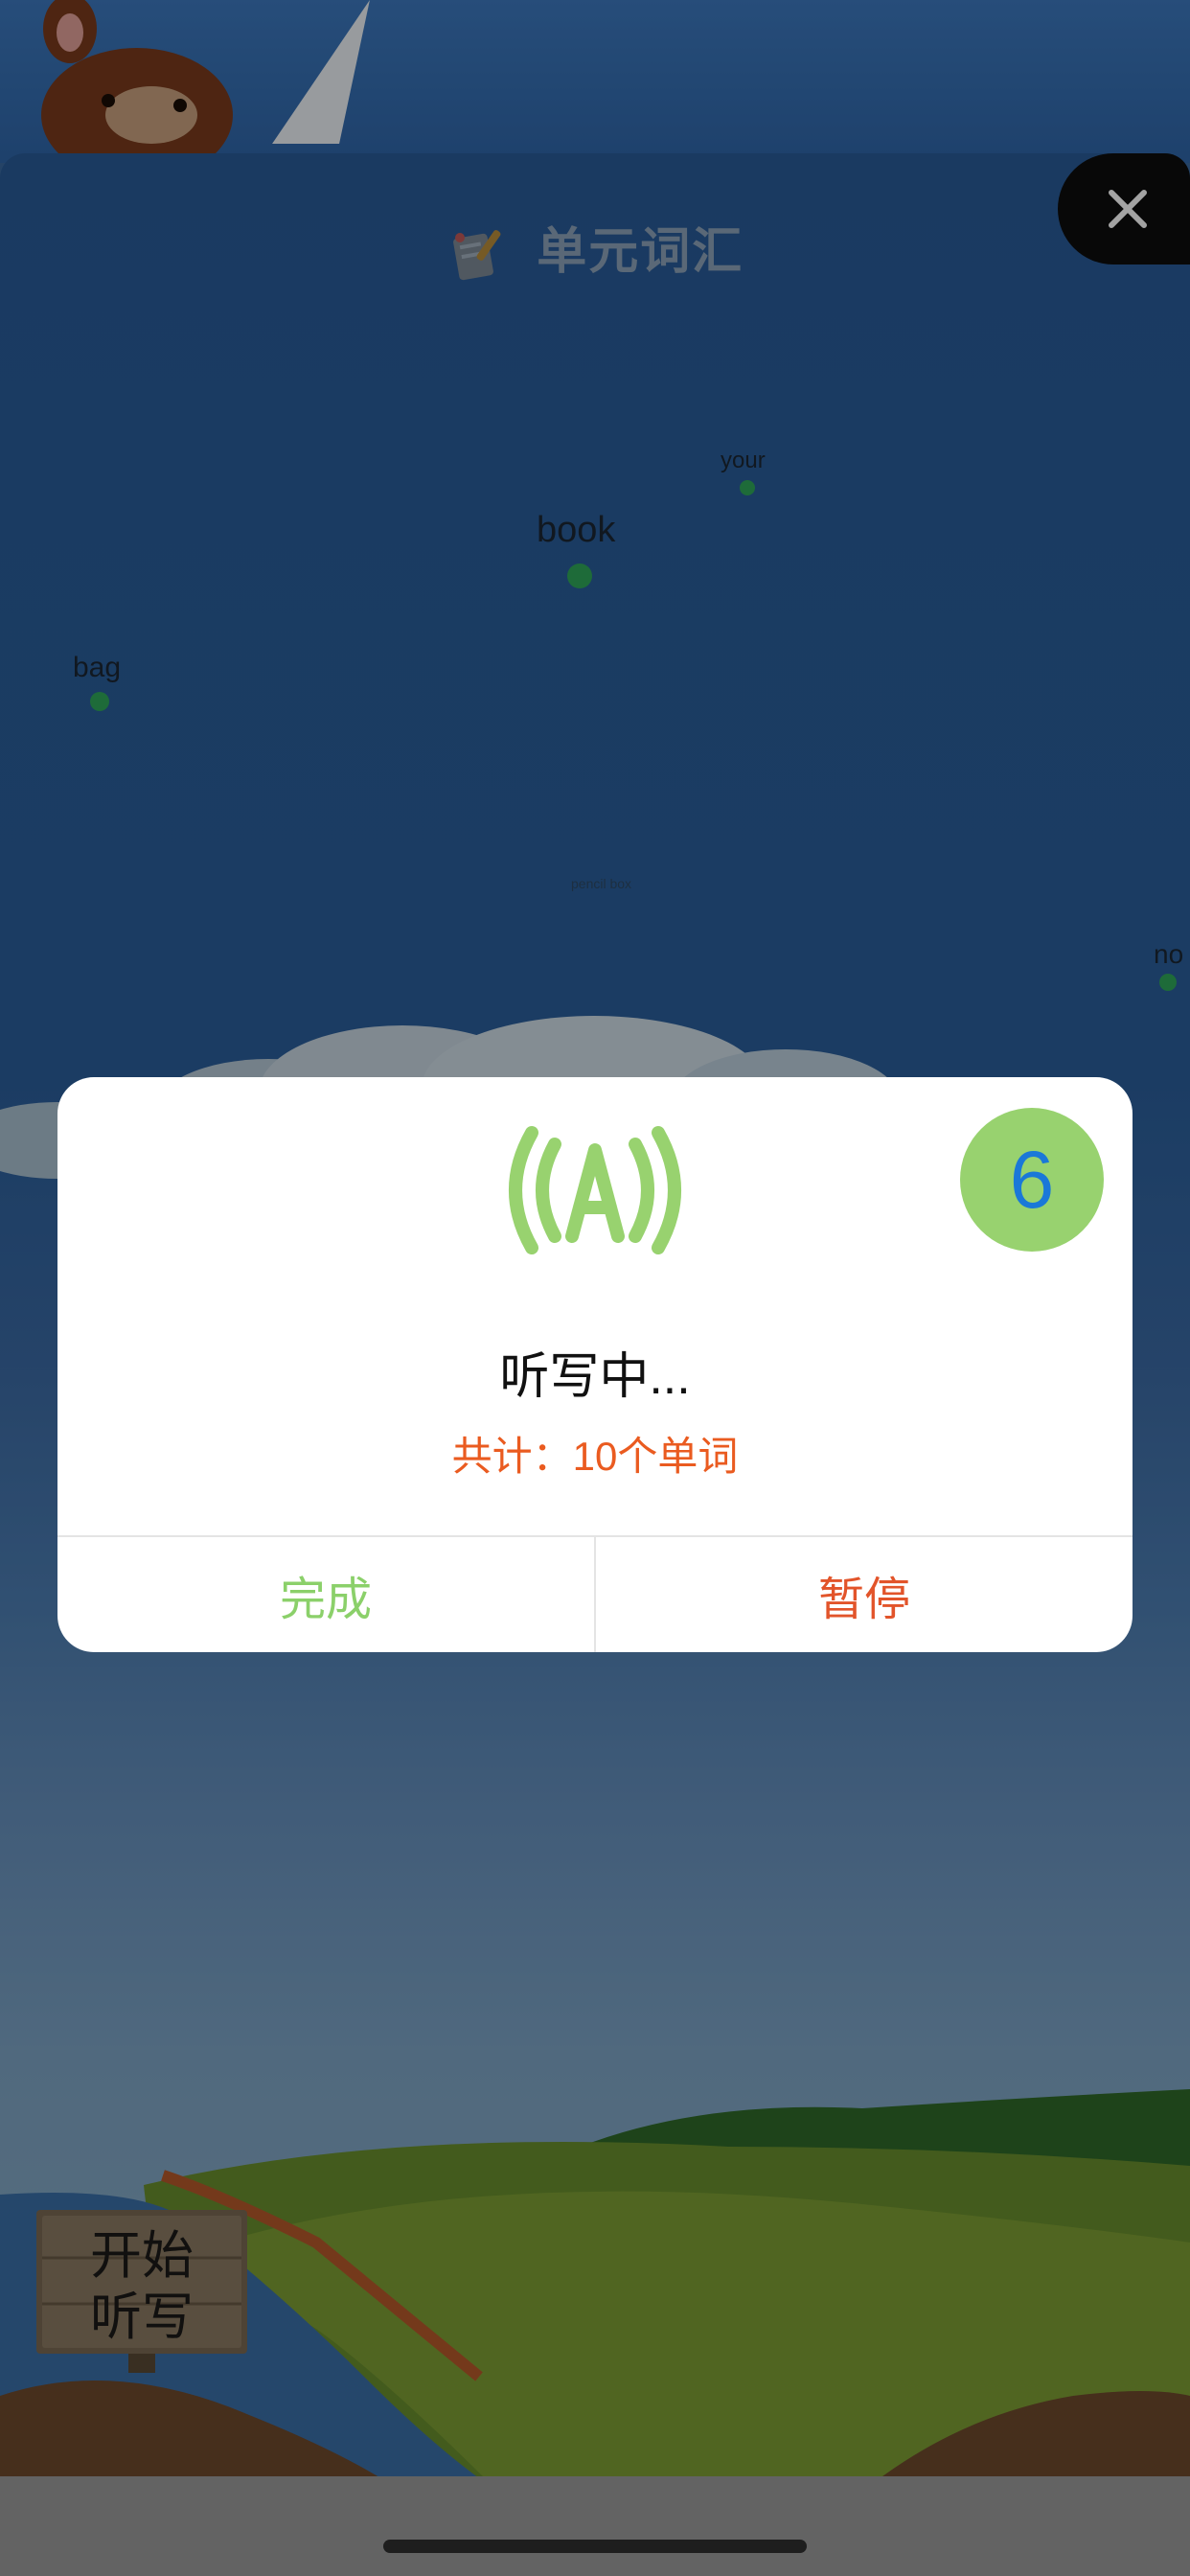 This screenshot has height=2576, width=1190. What do you see at coordinates (595, 2526) in the screenshot?
I see `bottom-bar` at bounding box center [595, 2526].